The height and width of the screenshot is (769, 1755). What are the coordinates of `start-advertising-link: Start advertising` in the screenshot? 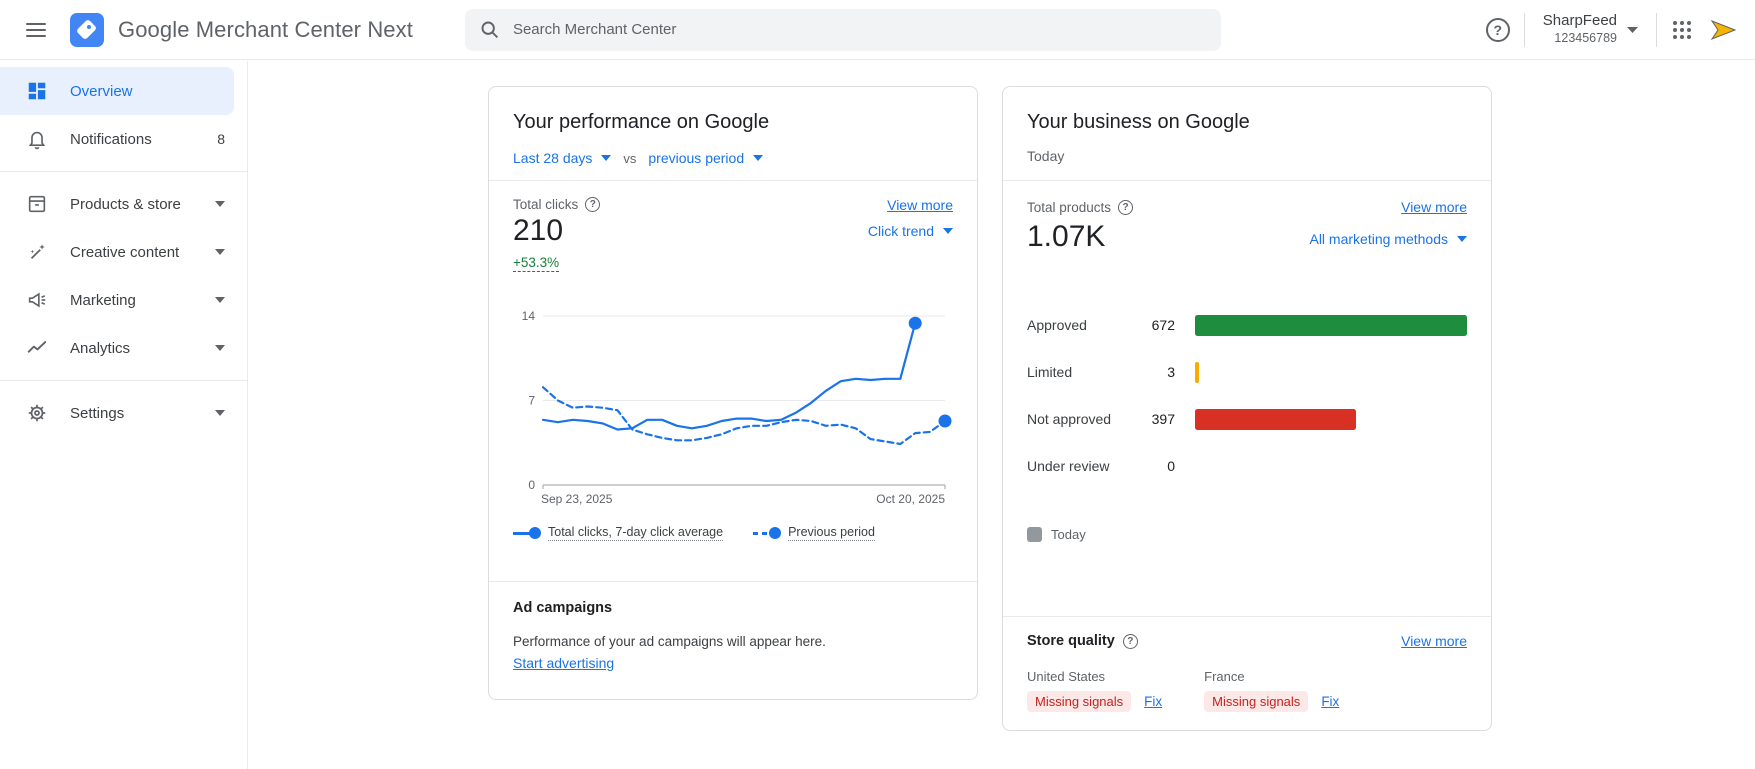 It's located at (563, 663).